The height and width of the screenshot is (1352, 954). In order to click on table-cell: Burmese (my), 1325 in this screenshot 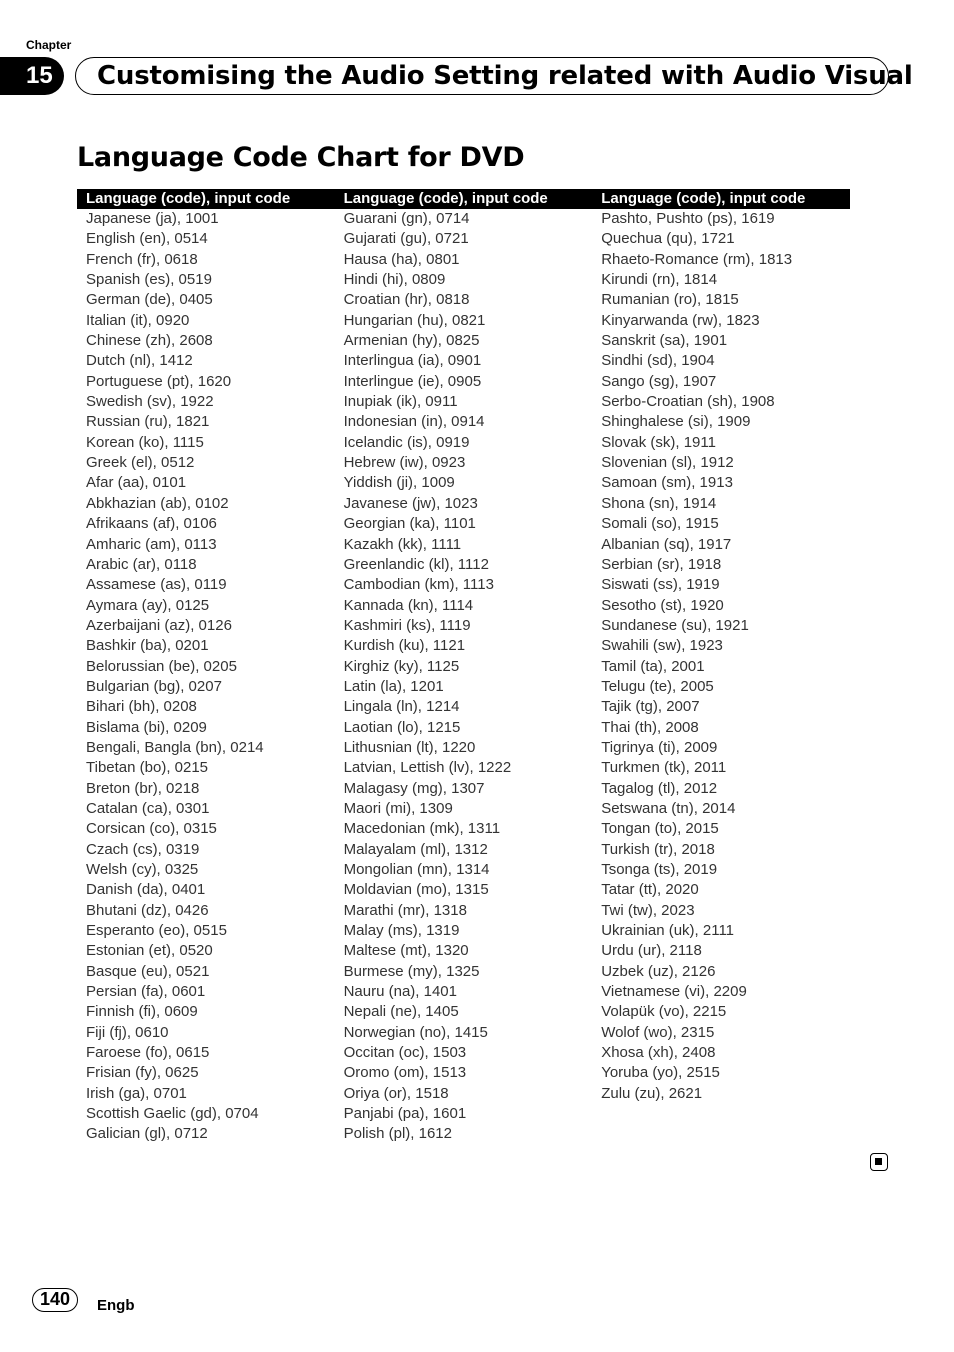, I will do `click(411, 971)`.